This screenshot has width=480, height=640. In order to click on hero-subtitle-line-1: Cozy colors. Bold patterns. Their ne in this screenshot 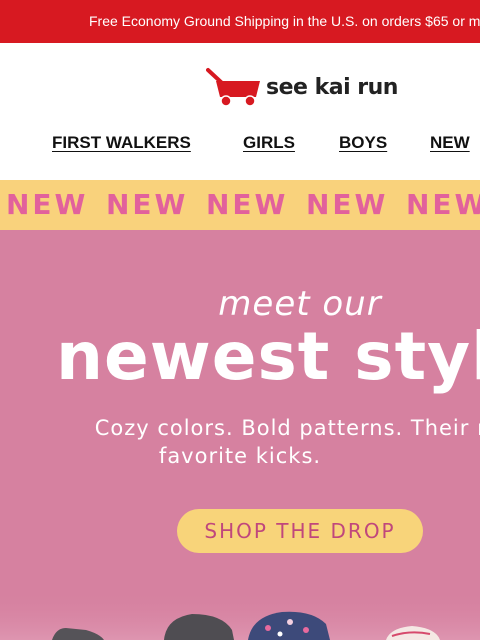, I will do `click(287, 428)`.